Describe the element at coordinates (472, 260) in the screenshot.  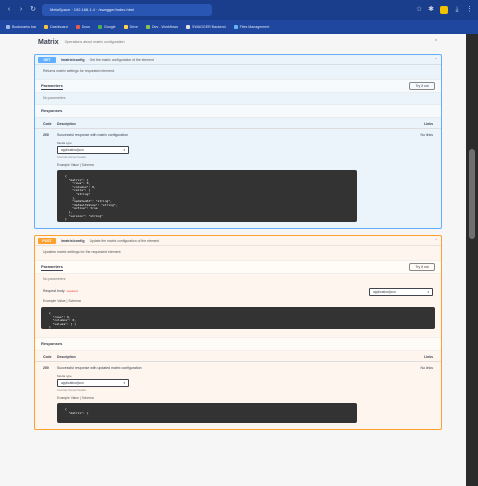
I see `page-scrollbar` at that location.